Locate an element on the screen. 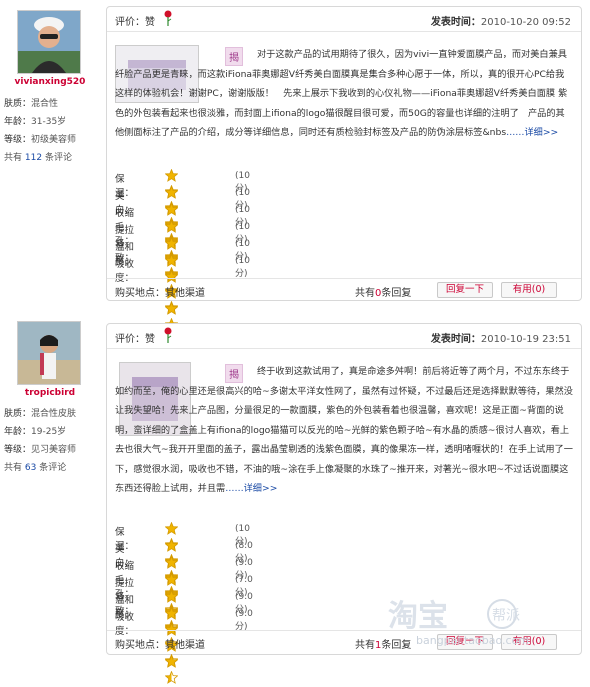 This screenshot has height=687, width=590. reply-count: 共有0条回复 is located at coordinates (383, 291).